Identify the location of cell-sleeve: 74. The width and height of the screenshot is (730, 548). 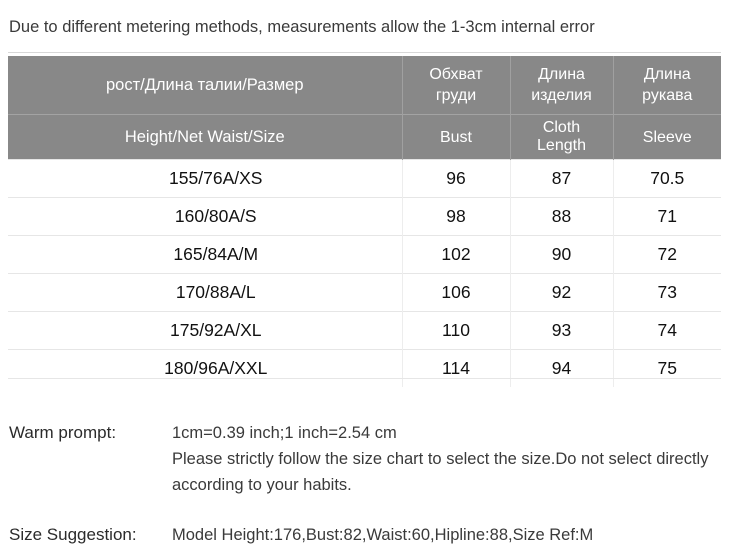
(667, 330).